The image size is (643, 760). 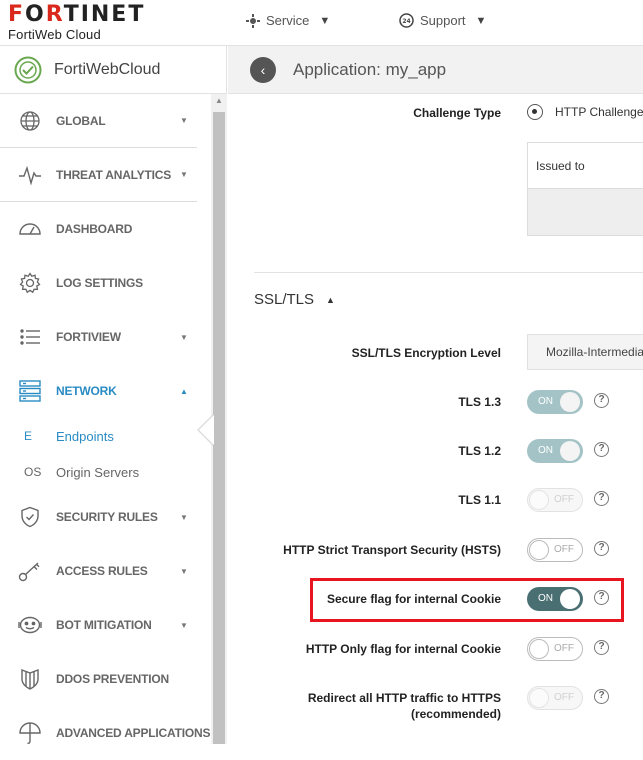 I want to click on ssl-tls-section-toggle: SSL/TLS ▲, so click(x=294, y=299).